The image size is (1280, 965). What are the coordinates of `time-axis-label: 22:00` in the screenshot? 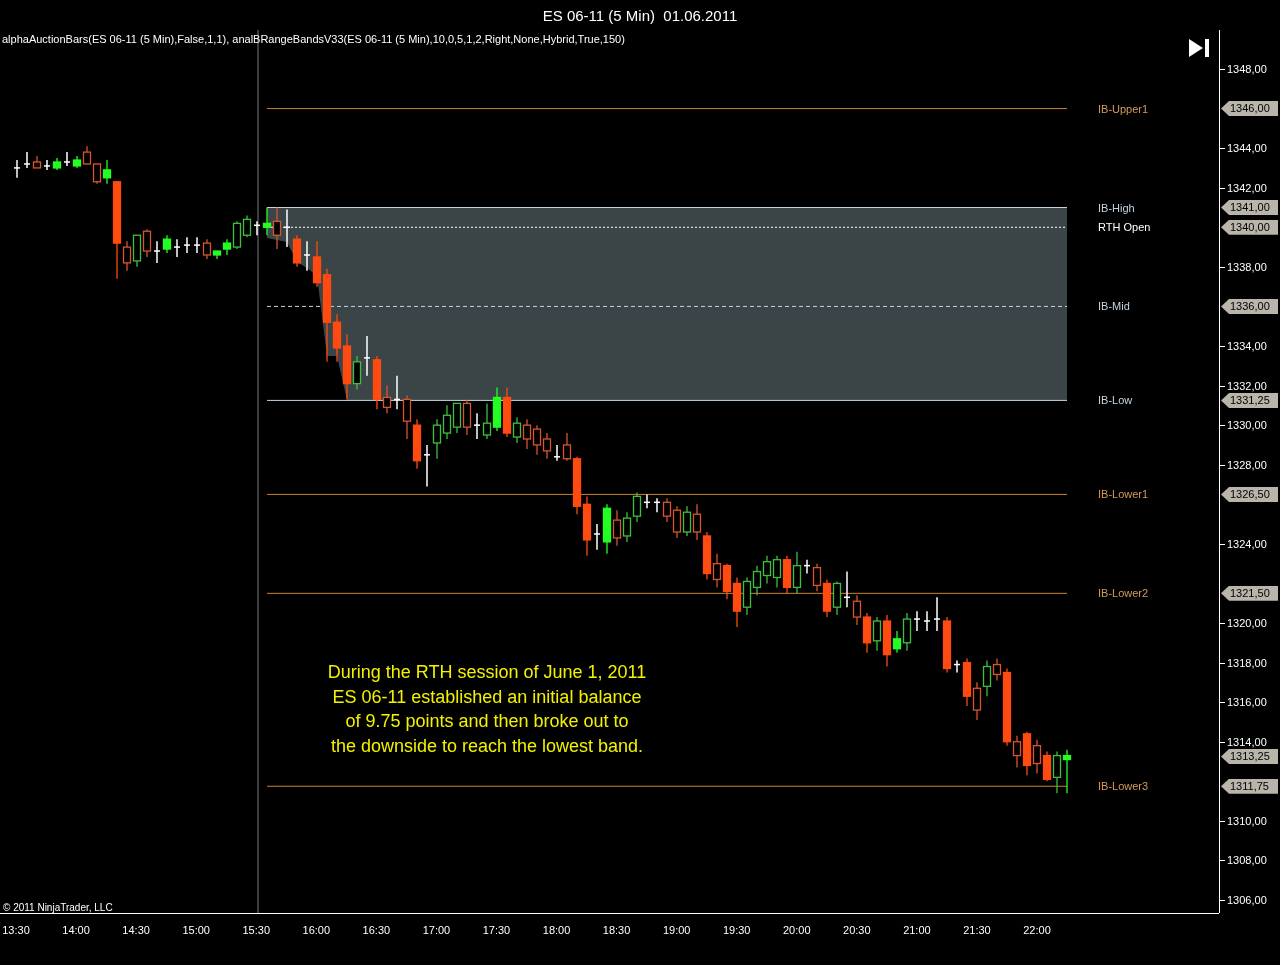 It's located at (1037, 930).